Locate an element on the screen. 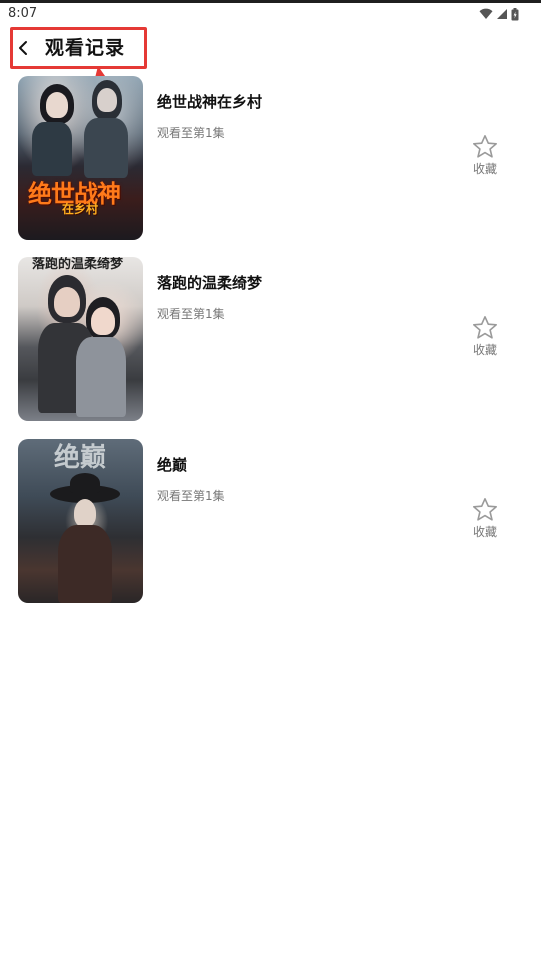  page-title: 观看记录 is located at coordinates (85, 48).